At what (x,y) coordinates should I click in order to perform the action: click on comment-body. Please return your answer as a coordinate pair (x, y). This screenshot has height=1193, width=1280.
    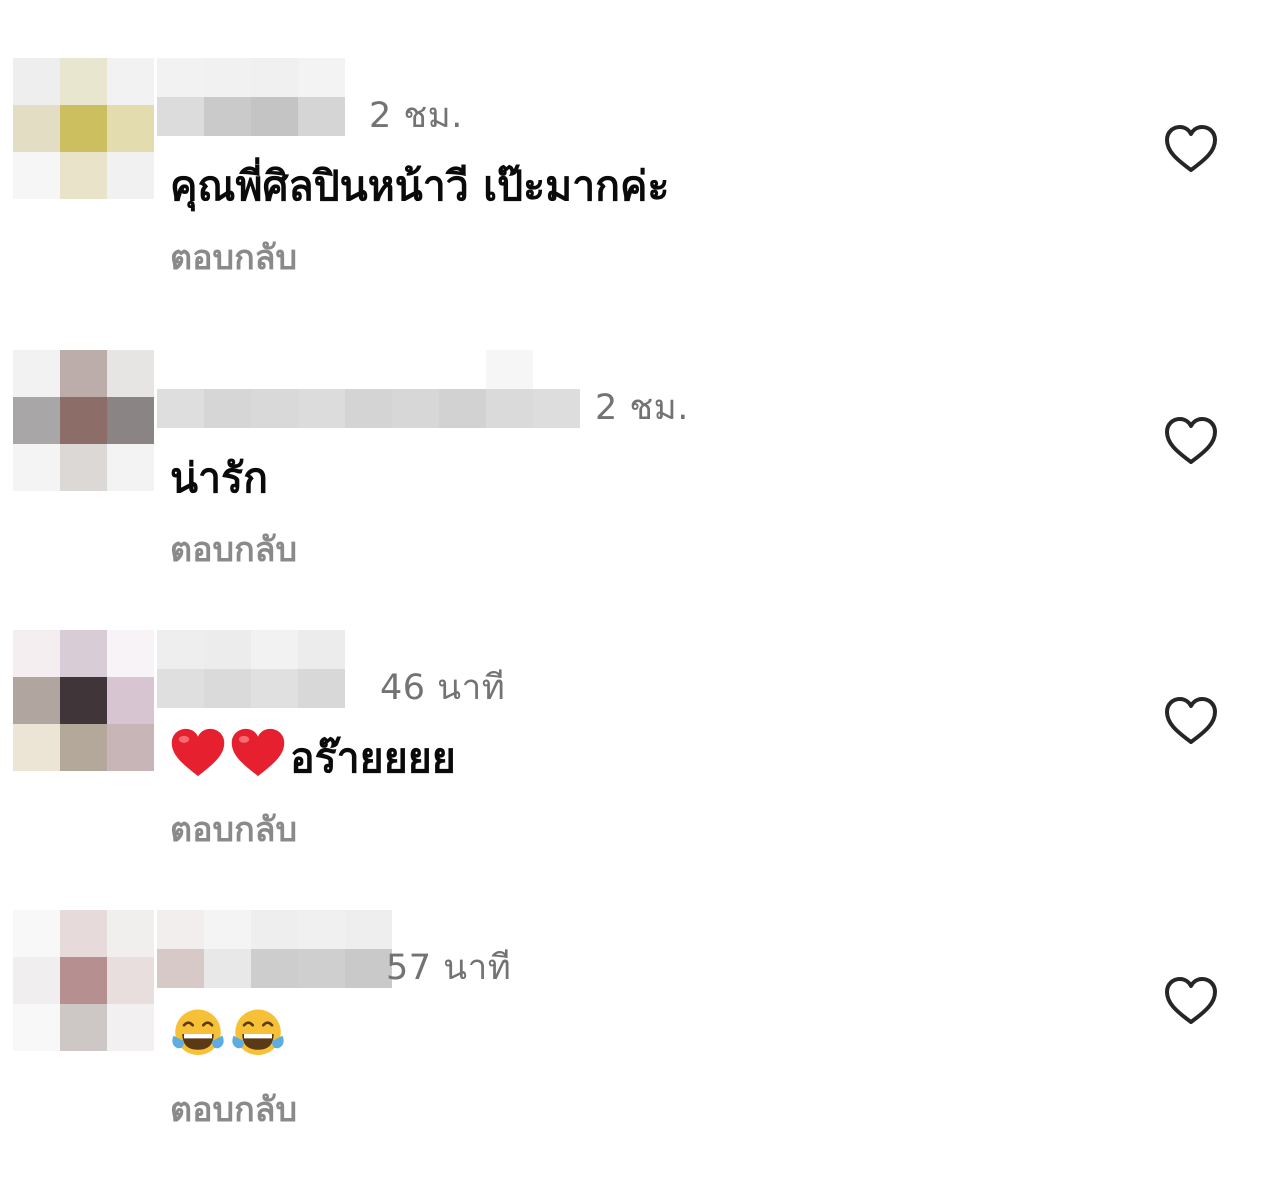
    Looking at the image, I should click on (230, 1039).